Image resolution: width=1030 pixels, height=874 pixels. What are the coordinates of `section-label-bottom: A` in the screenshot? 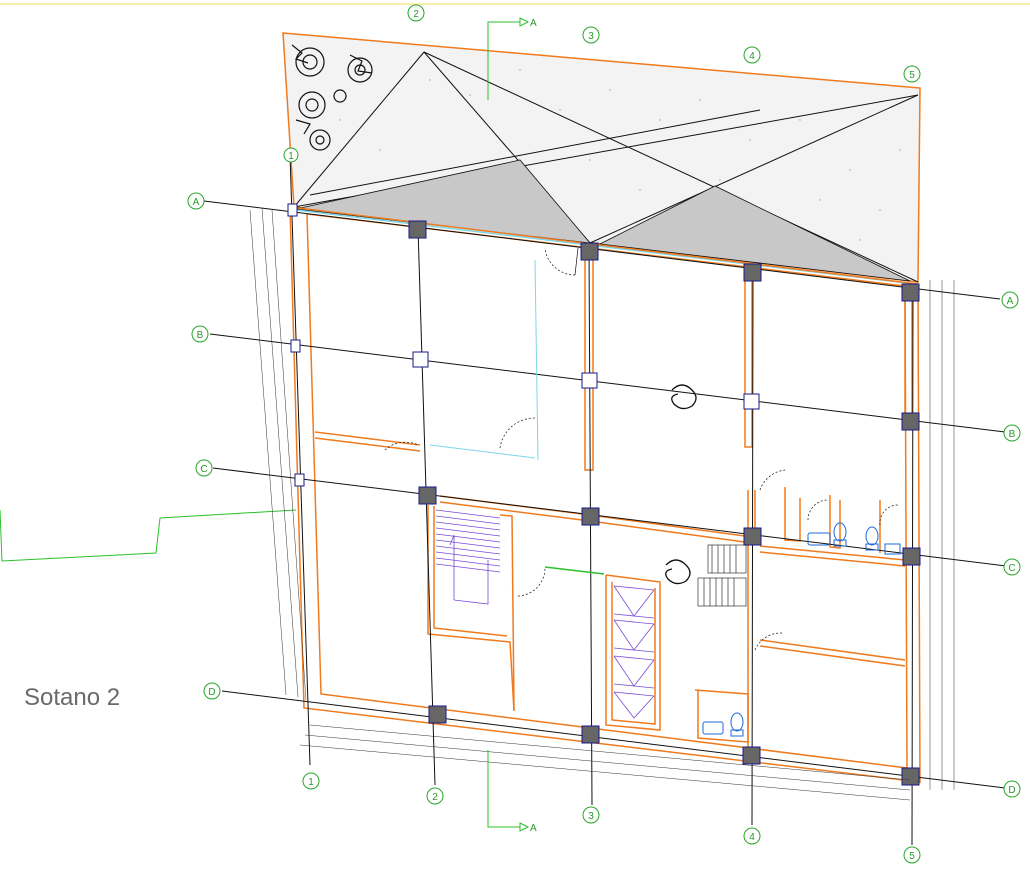 It's located at (533, 828).